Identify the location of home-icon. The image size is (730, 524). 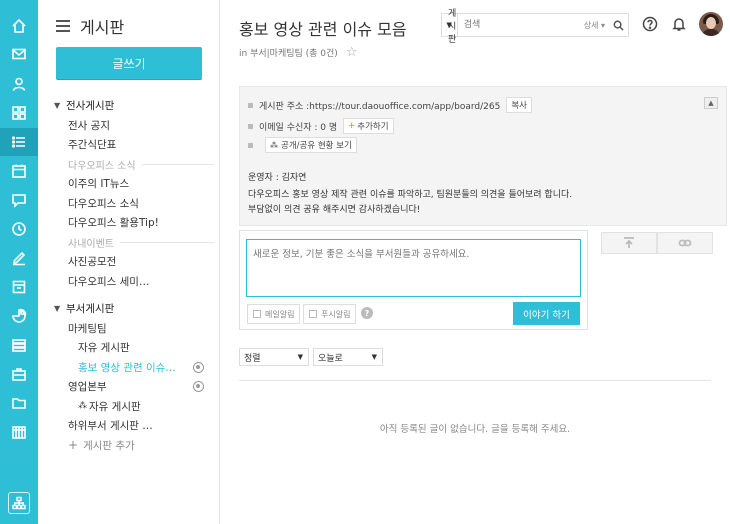
(19, 26).